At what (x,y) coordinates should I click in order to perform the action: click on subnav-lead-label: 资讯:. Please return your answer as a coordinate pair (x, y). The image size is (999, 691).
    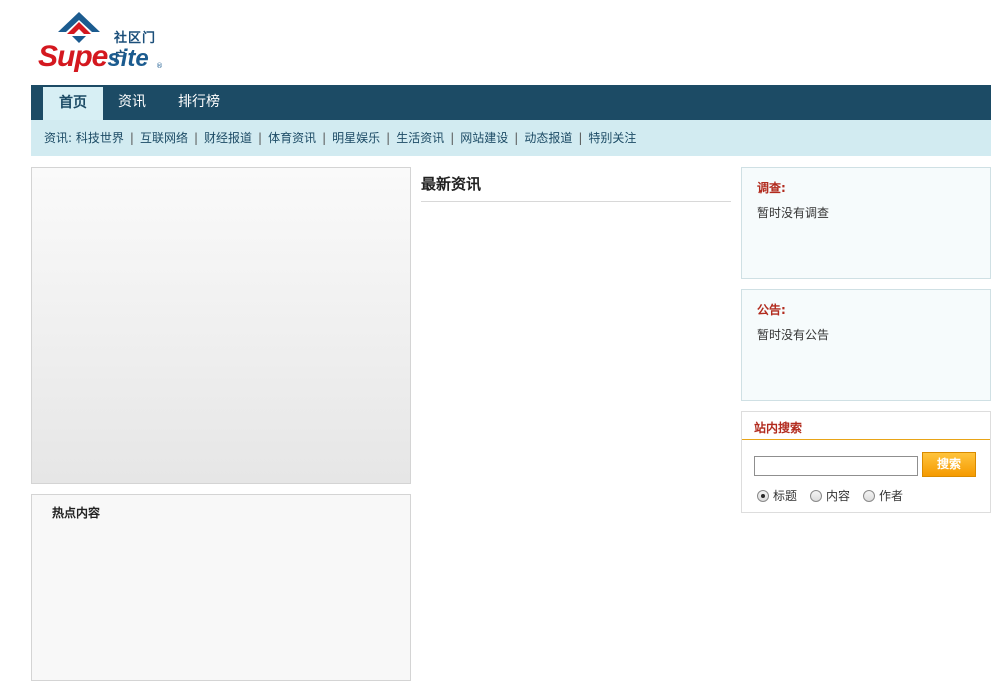
    Looking at the image, I should click on (58, 138).